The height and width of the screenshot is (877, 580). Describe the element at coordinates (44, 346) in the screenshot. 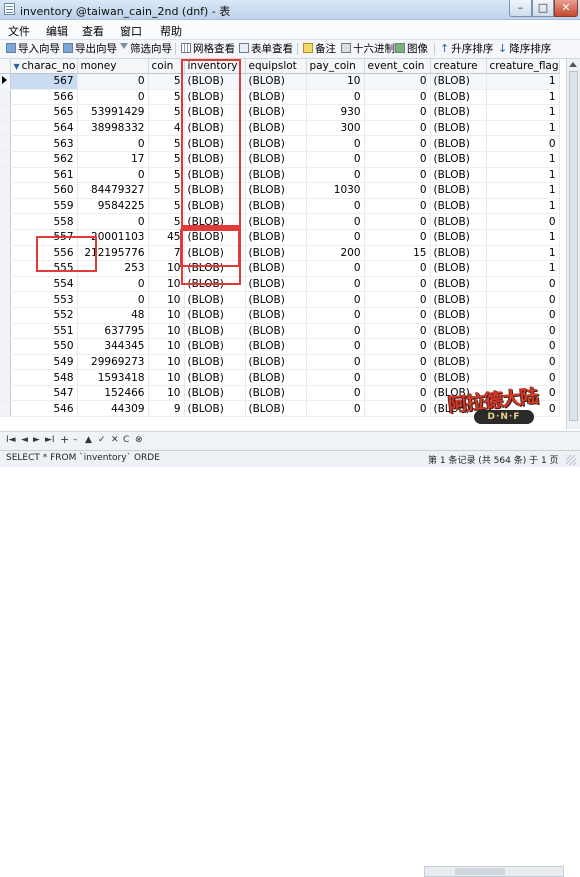

I see `table-cell-charac-no: 550` at that location.